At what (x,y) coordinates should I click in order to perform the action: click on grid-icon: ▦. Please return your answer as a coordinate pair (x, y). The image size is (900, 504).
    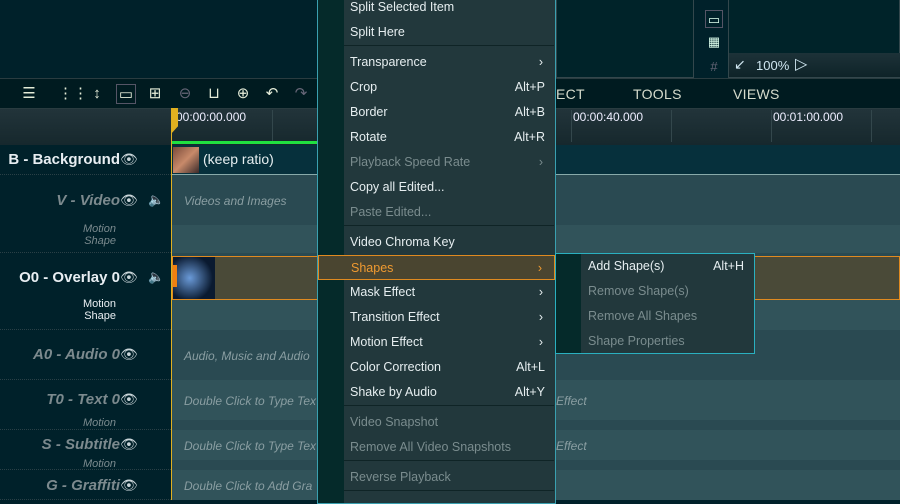
    Looking at the image, I should click on (714, 42).